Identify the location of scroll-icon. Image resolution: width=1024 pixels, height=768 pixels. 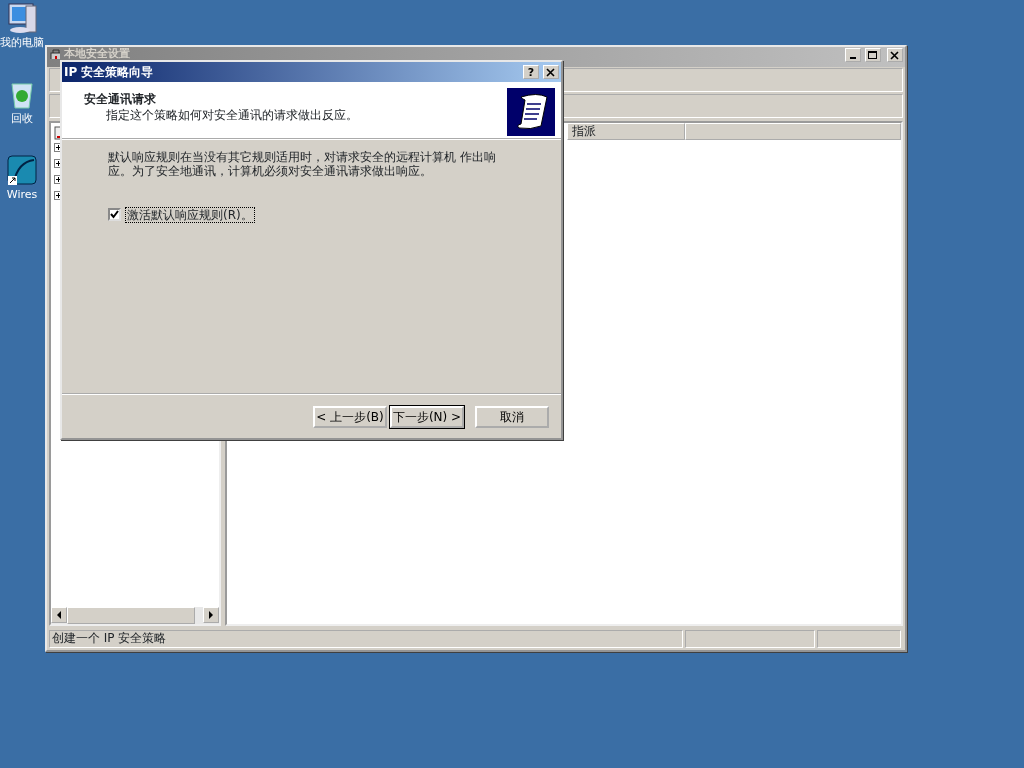
(531, 112).